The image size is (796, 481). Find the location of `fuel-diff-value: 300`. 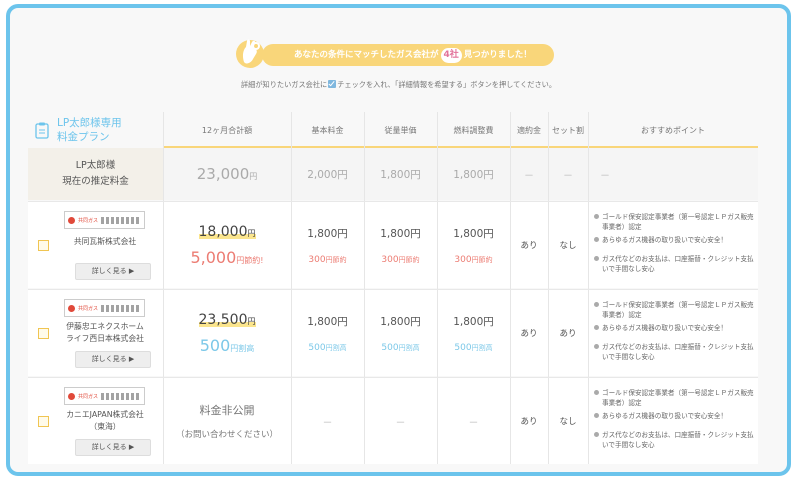

fuel-diff-value: 300 is located at coordinates (463, 259).